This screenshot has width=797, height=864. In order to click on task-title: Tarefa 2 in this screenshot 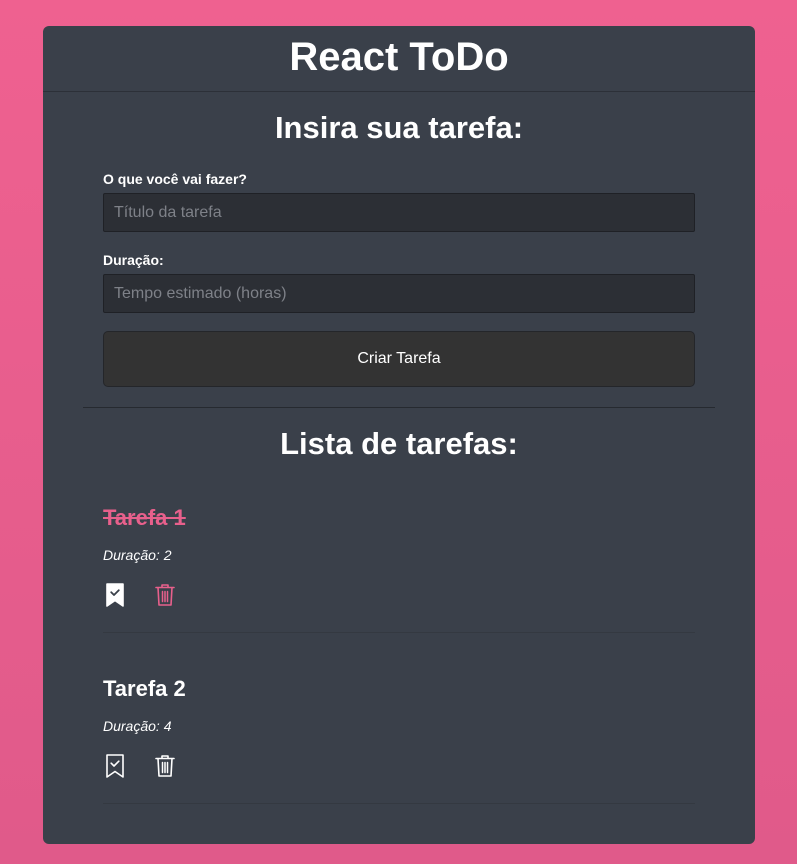, I will do `click(144, 688)`.